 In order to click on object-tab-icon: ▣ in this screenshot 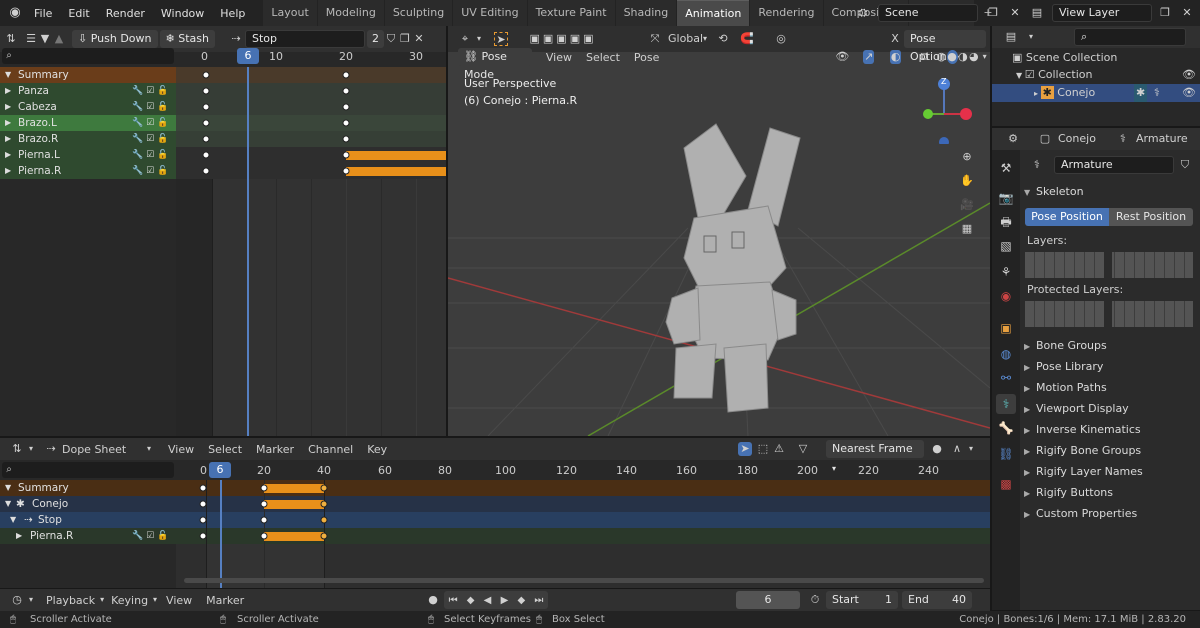, I will do `click(1006, 328)`.